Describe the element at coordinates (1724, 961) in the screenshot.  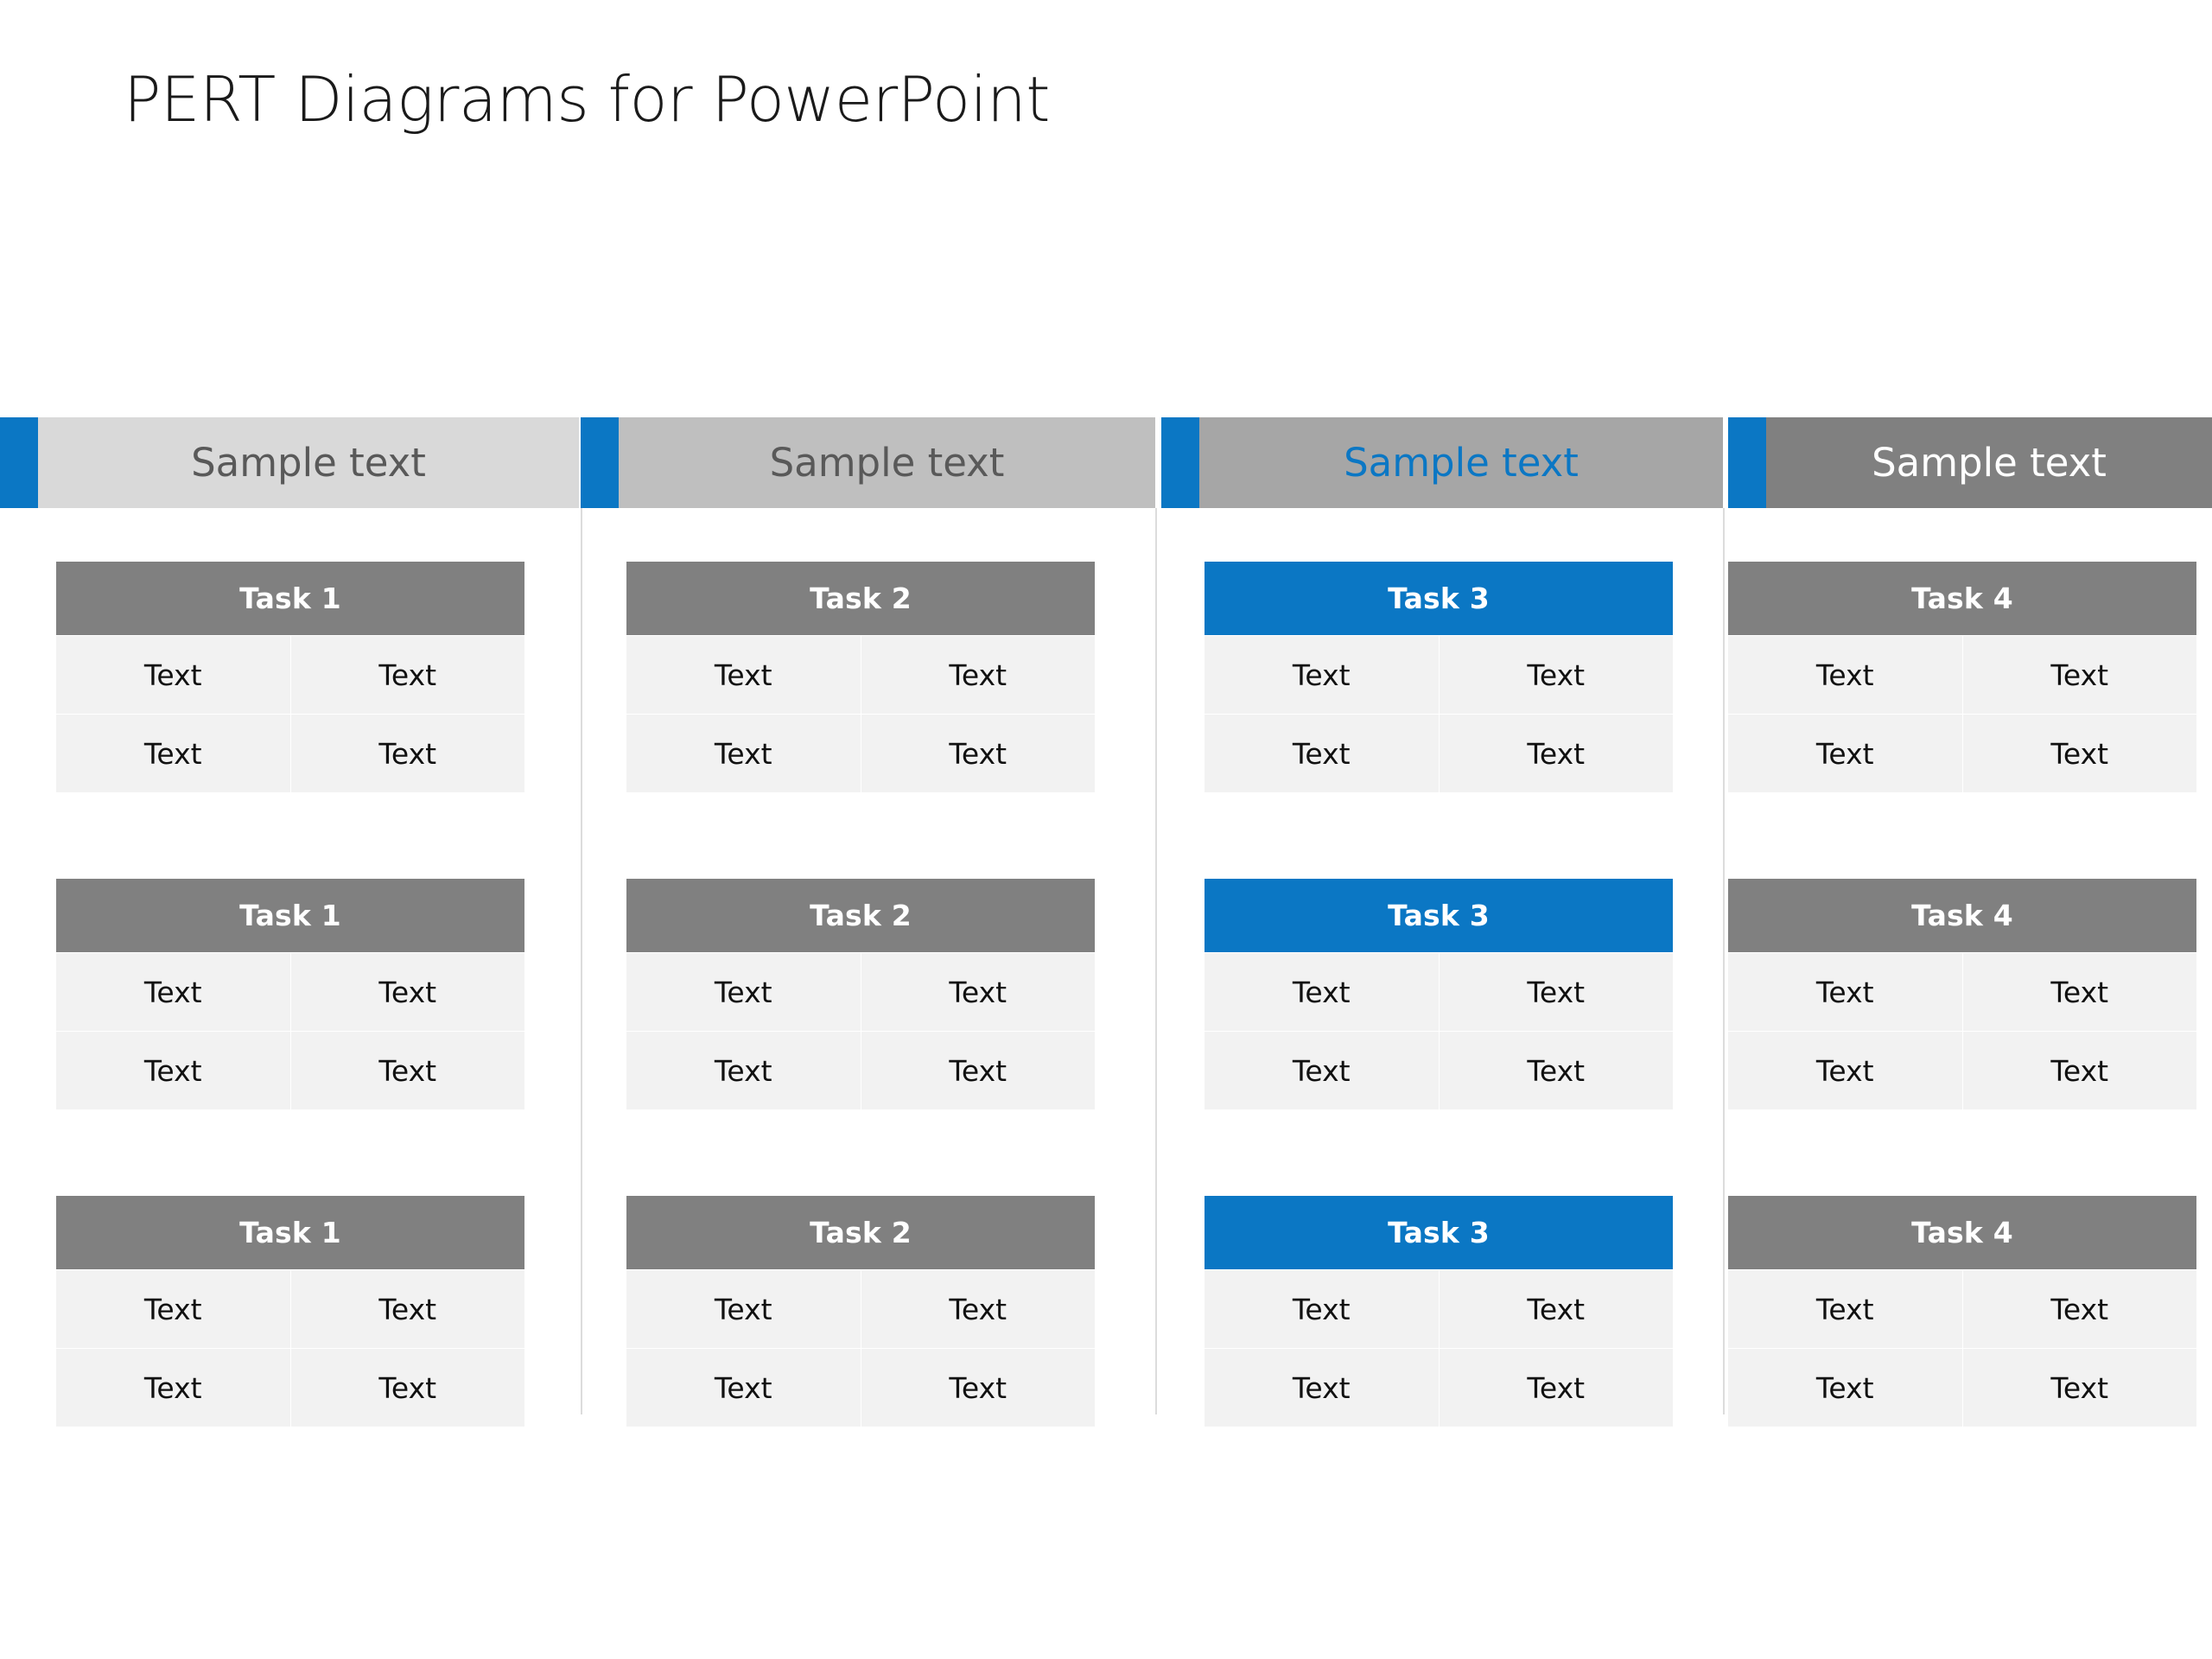
I see `column-separator` at that location.